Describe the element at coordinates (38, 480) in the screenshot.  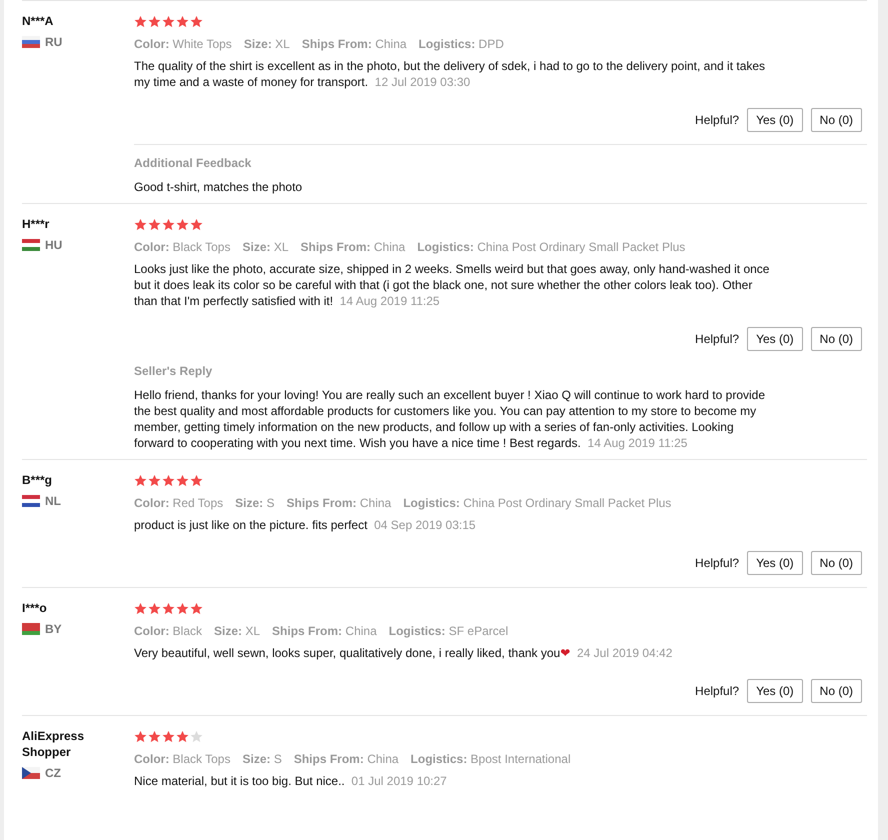
I see `reviewer-name: B***g` at that location.